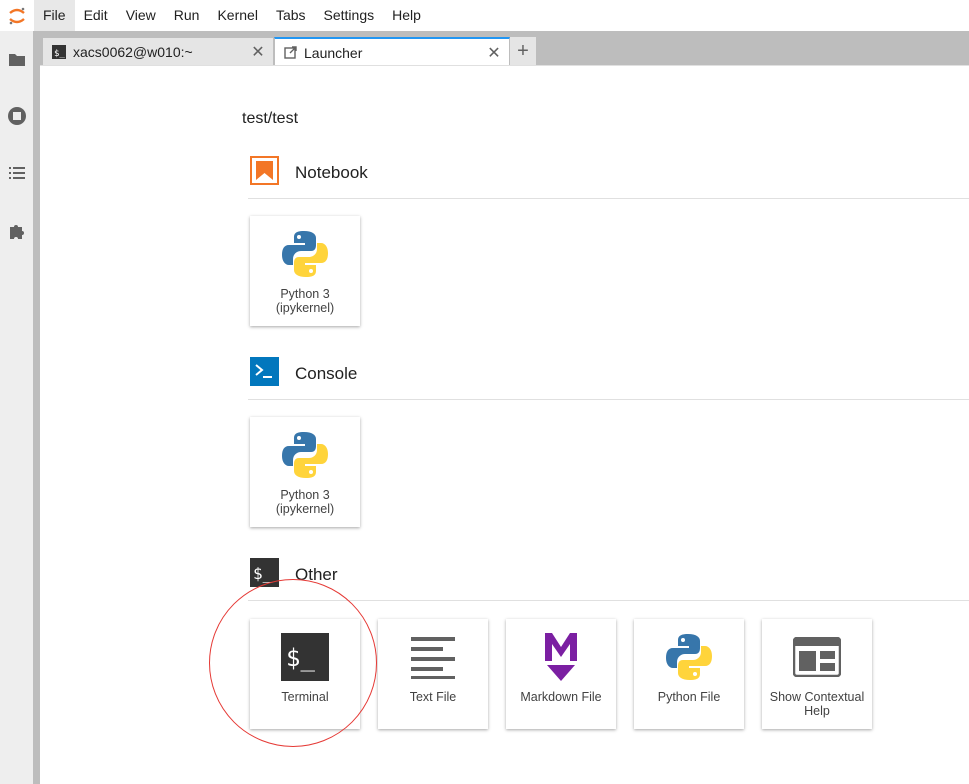  I want to click on card-python-file: Python File, so click(689, 674).